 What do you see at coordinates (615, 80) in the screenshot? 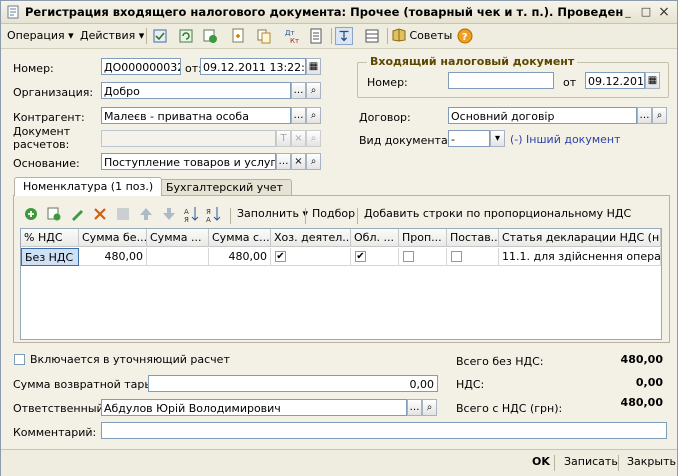
I see `incoming-date-field: 09.12.2011` at bounding box center [615, 80].